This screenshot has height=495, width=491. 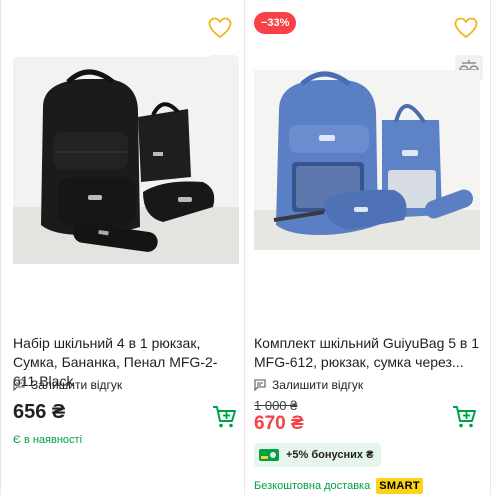 What do you see at coordinates (312, 486) in the screenshot?
I see `delivery-text: Безкоштовна доставка` at bounding box center [312, 486].